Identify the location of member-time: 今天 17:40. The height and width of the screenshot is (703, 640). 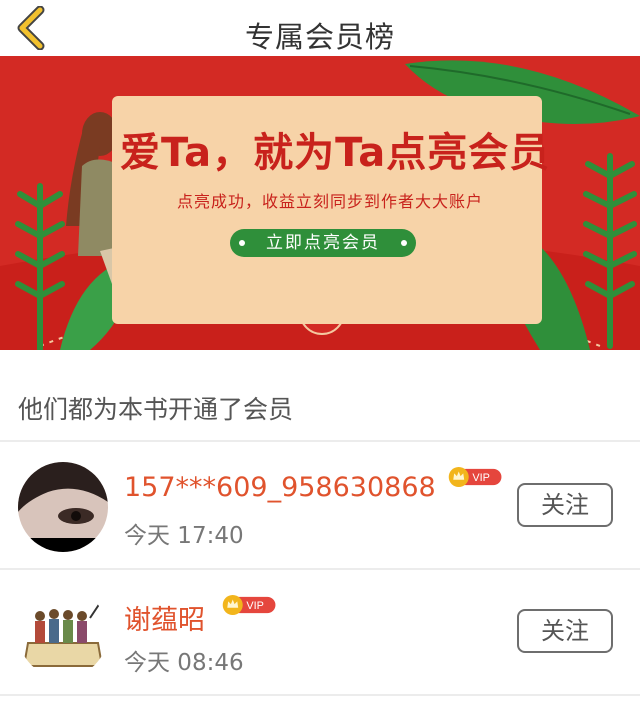
(184, 536).